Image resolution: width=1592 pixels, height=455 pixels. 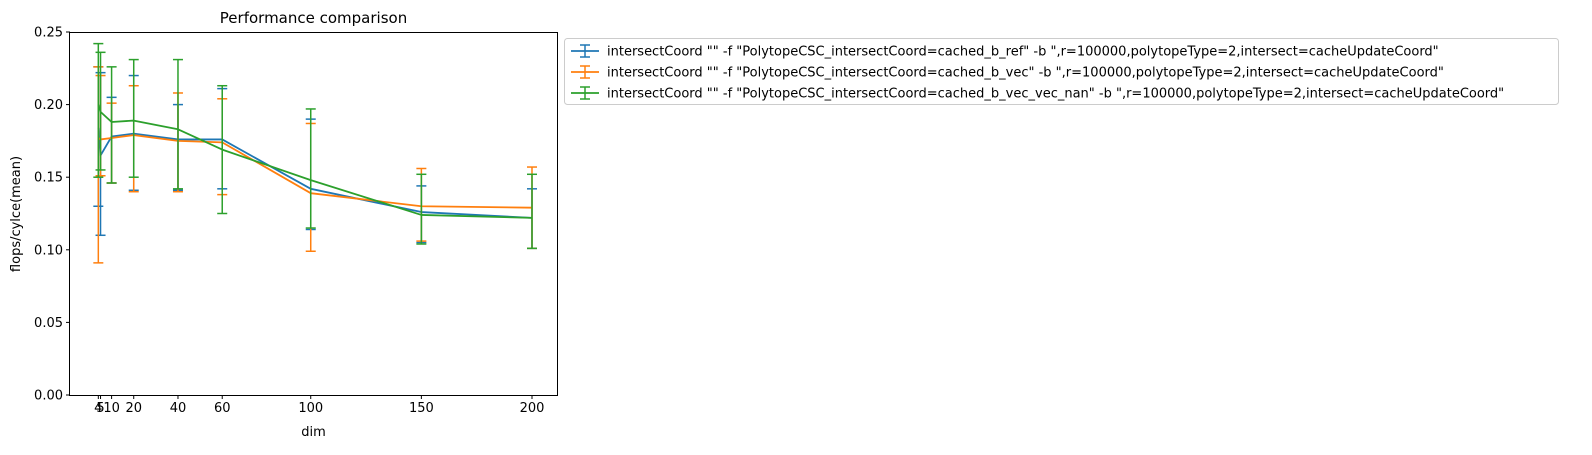 I want to click on y-tick-label: 0.20, so click(x=48, y=105).